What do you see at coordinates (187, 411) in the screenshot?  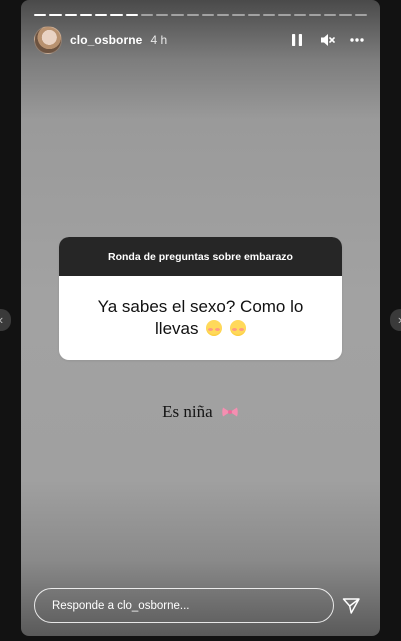 I see `caption-text: Es niña` at bounding box center [187, 411].